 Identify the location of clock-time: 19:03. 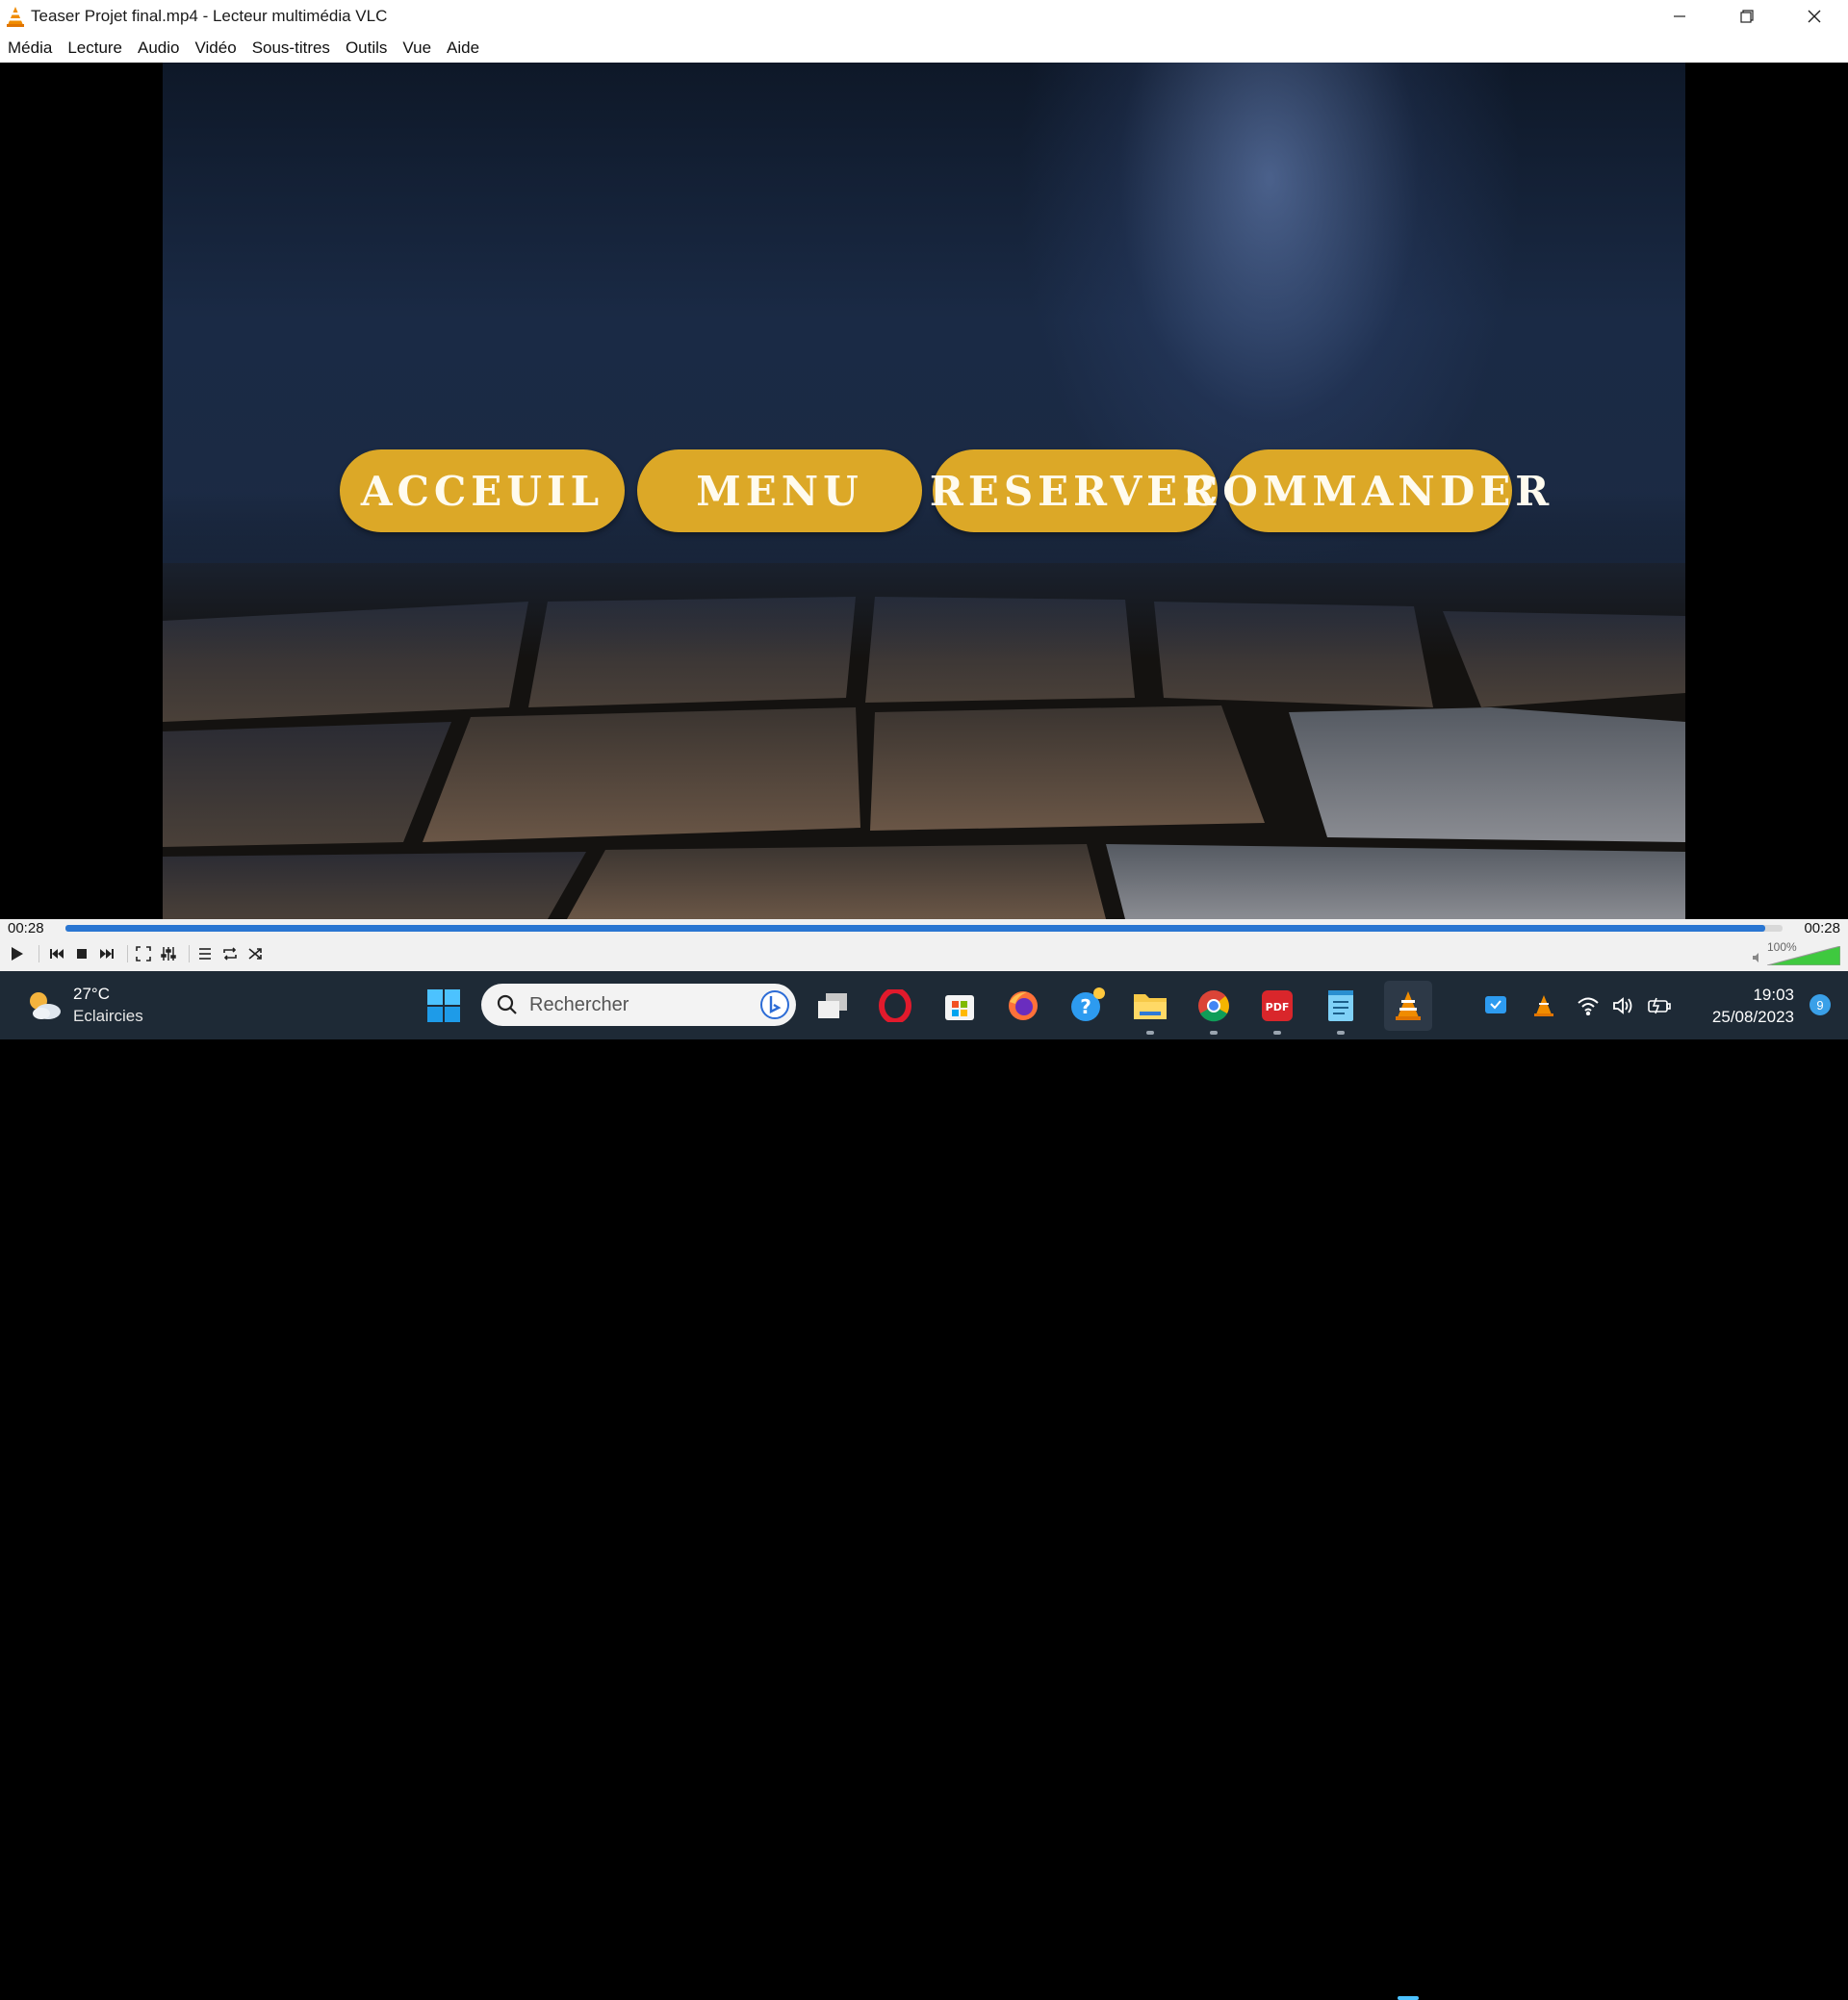
(1773, 995).